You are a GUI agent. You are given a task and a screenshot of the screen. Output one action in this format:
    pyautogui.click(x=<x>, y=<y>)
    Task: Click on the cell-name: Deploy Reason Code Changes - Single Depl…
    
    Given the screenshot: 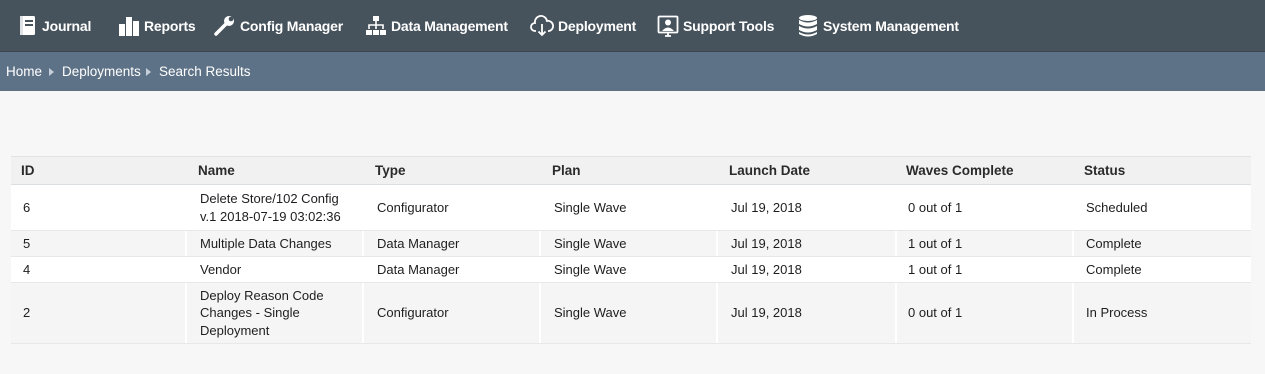 What is the action you would take?
    pyautogui.click(x=262, y=313)
    